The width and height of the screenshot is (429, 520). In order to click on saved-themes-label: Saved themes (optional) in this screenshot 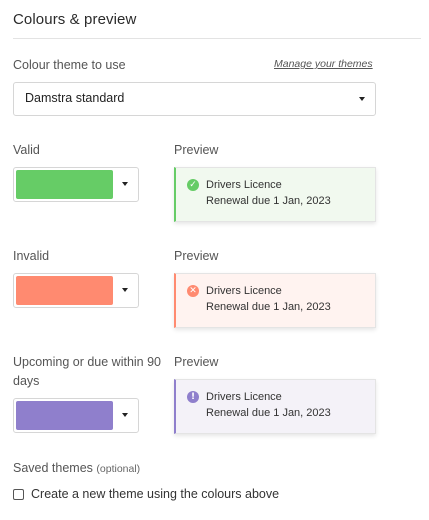, I will do `click(76, 469)`.